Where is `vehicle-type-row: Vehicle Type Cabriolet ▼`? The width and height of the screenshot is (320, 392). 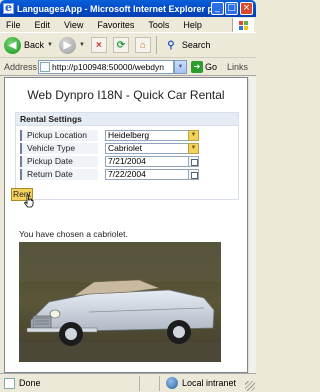 vehicle-type-row: Vehicle Type Cabriolet ▼ is located at coordinates (127, 148).